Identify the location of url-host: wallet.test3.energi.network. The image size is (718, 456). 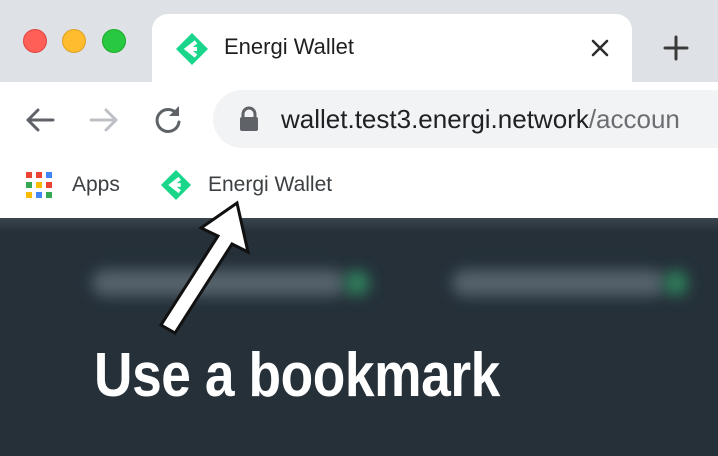
(435, 119).